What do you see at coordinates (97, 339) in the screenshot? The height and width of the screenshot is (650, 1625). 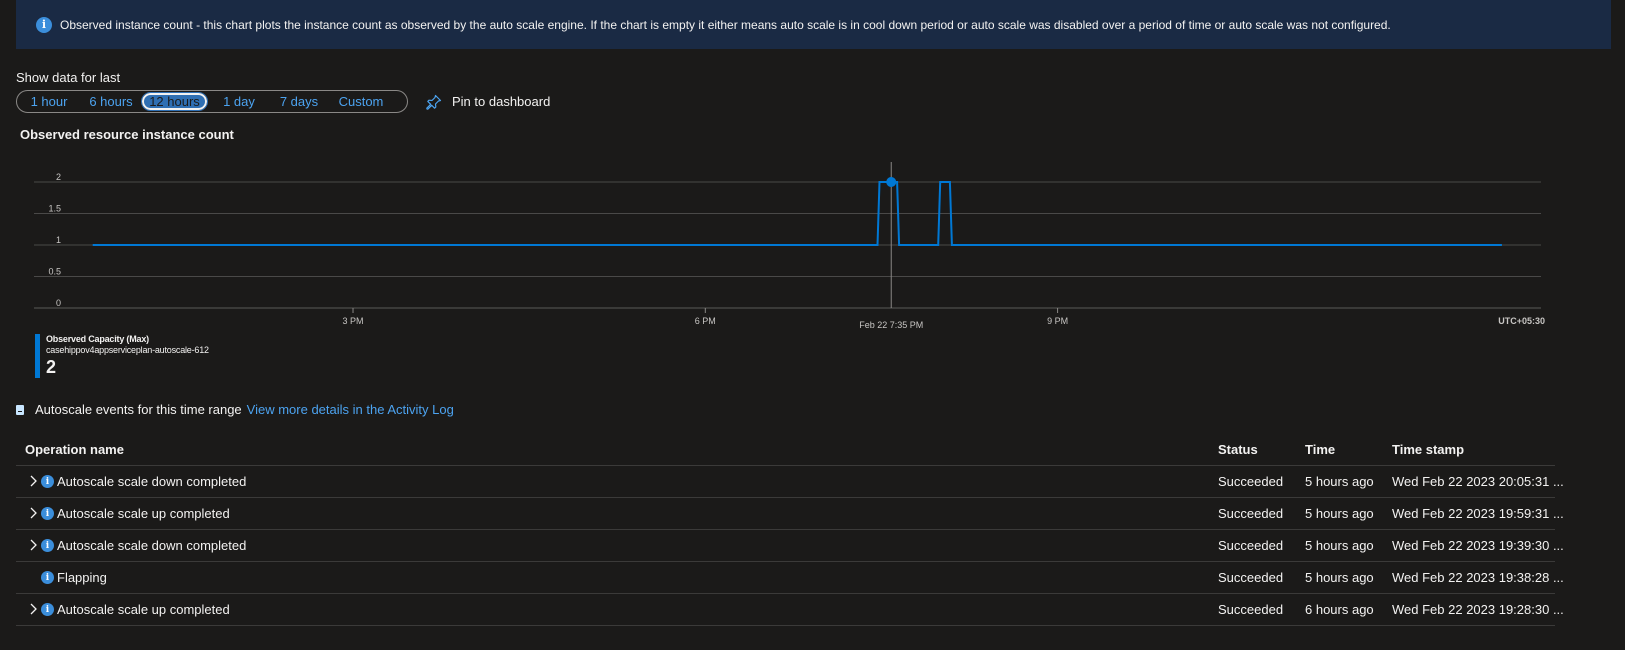 I see `legend-series-name: Observed Capacity (Max)` at bounding box center [97, 339].